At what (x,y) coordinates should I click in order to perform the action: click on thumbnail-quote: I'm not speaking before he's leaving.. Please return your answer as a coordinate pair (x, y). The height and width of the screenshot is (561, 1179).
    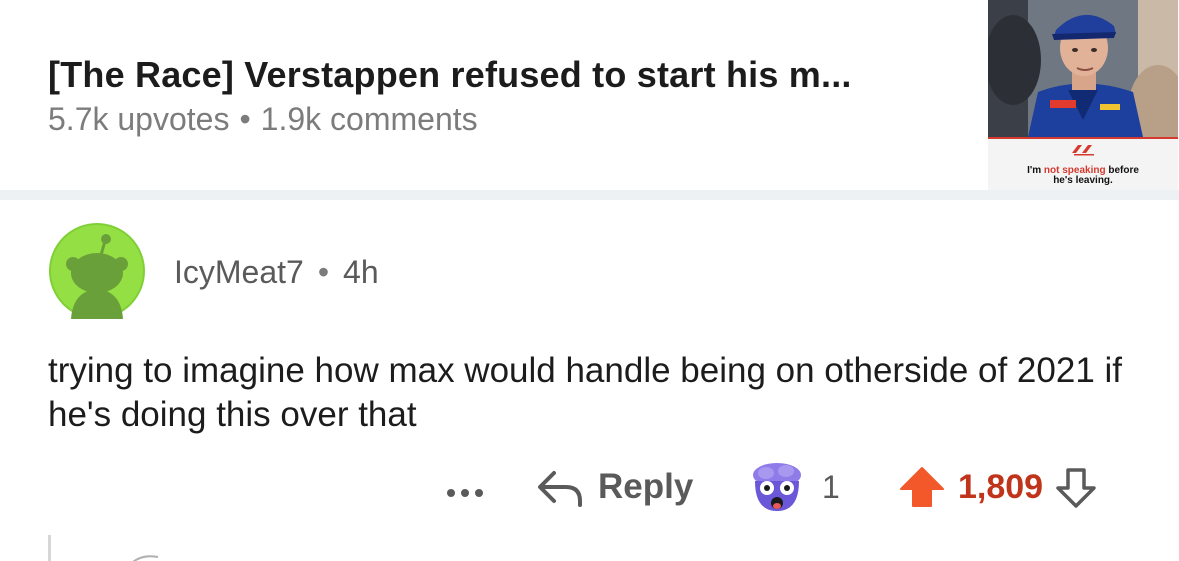
    Looking at the image, I should click on (1083, 176).